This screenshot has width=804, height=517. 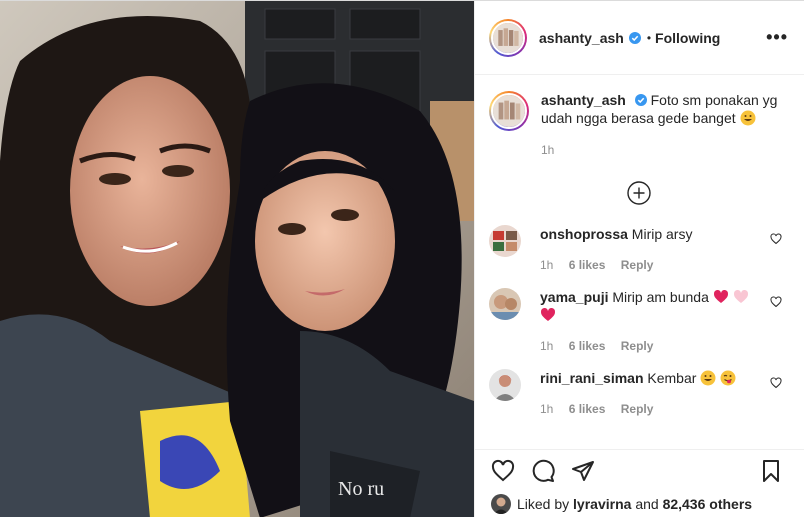 What do you see at coordinates (548, 150) in the screenshot?
I see `caption-time: 1h` at bounding box center [548, 150].